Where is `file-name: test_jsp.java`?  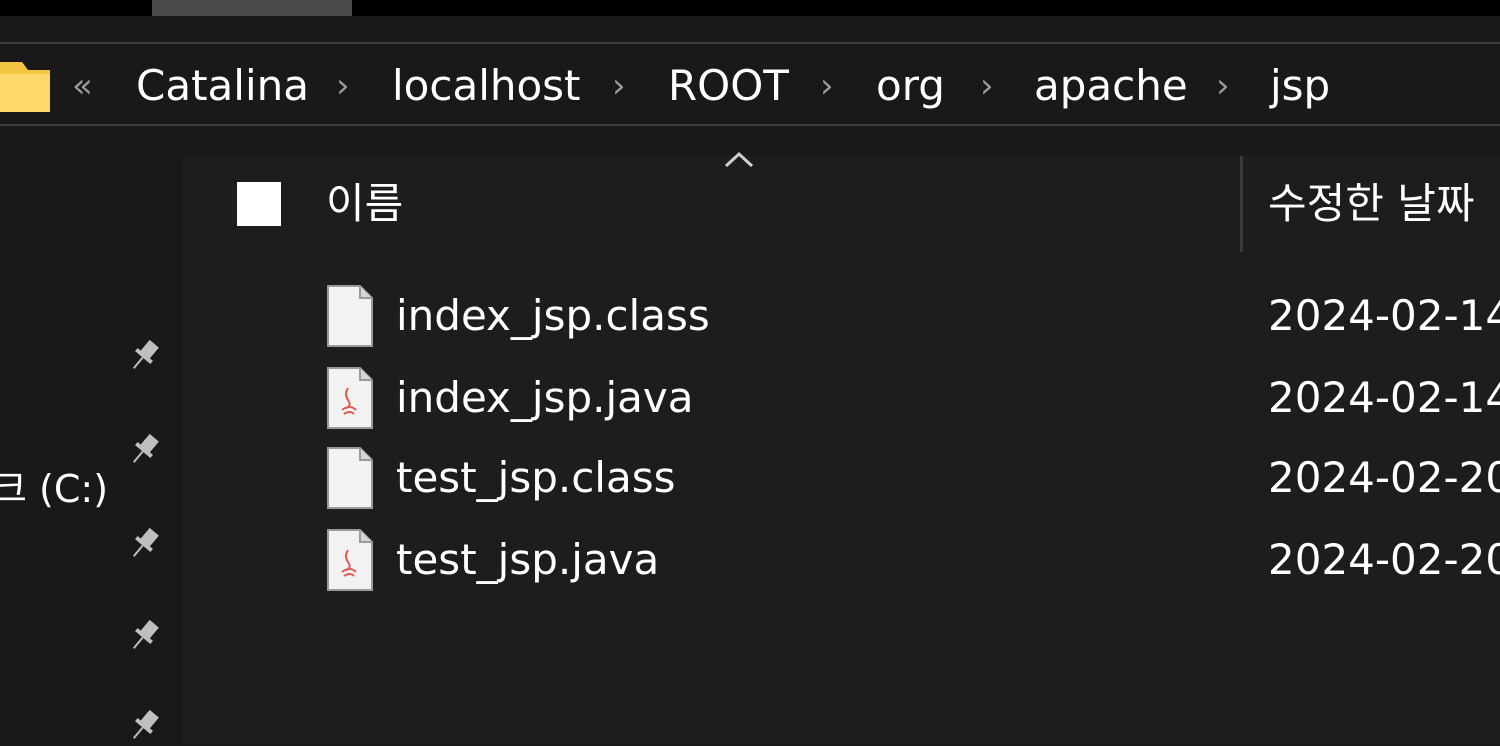
file-name: test_jsp.java is located at coordinates (527, 560).